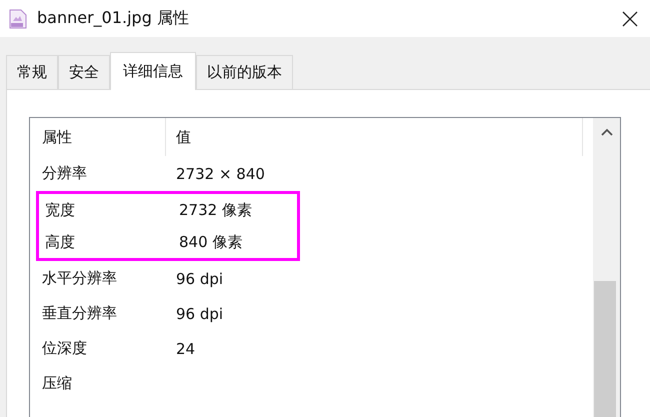 This screenshot has height=417, width=650. I want to click on property-name: 位深度, so click(64, 348).